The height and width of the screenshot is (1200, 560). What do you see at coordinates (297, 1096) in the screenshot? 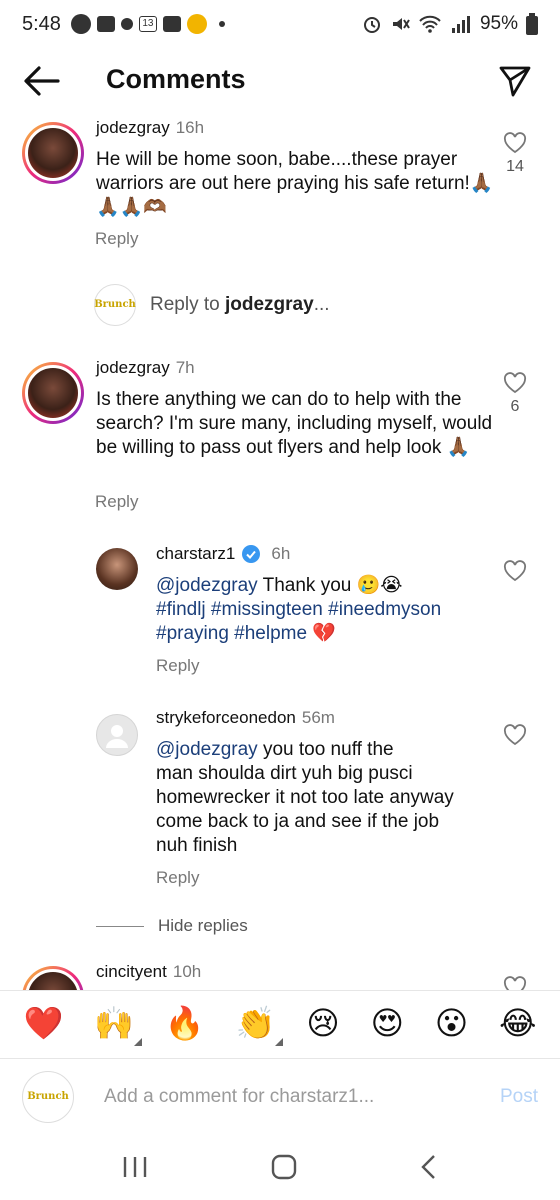
I see `comment-input` at bounding box center [297, 1096].